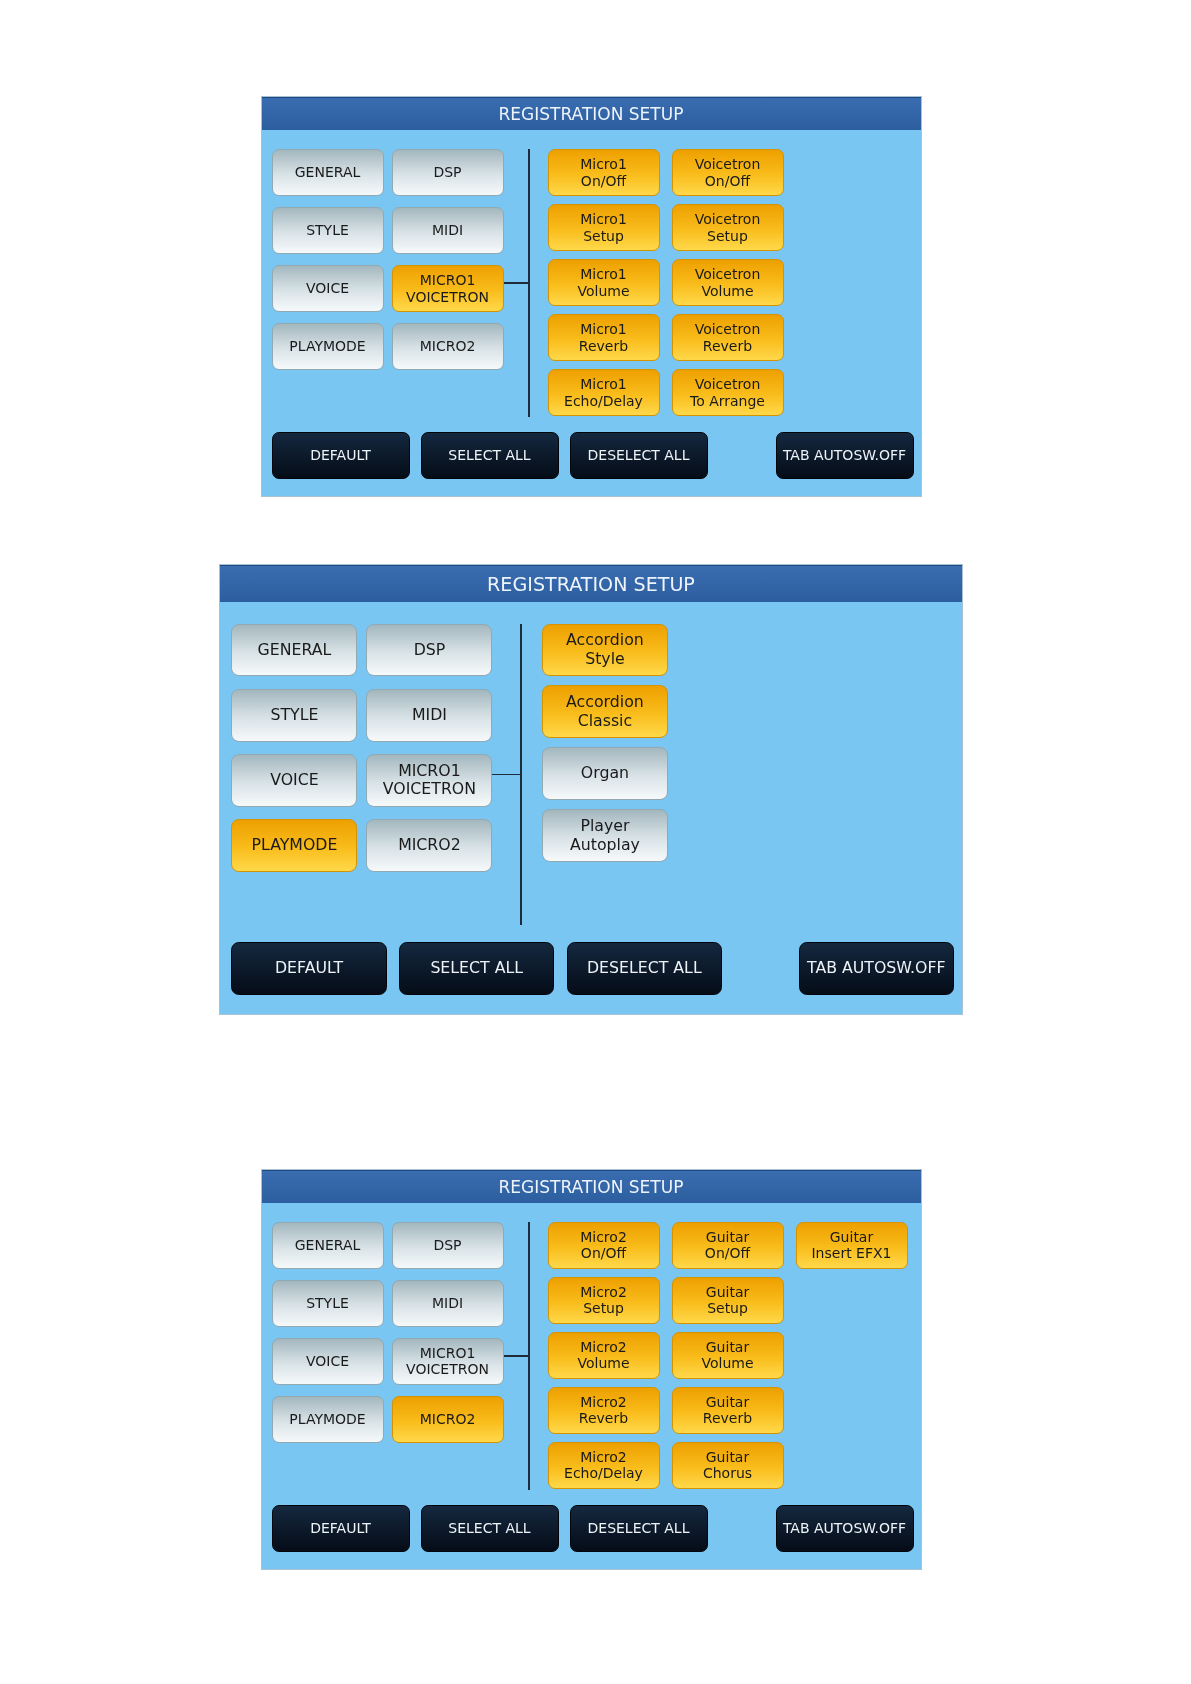 The image size is (1191, 1684). Describe the element at coordinates (603, 172) in the screenshot. I see `option-toggle: Micro1 On/Off` at that location.